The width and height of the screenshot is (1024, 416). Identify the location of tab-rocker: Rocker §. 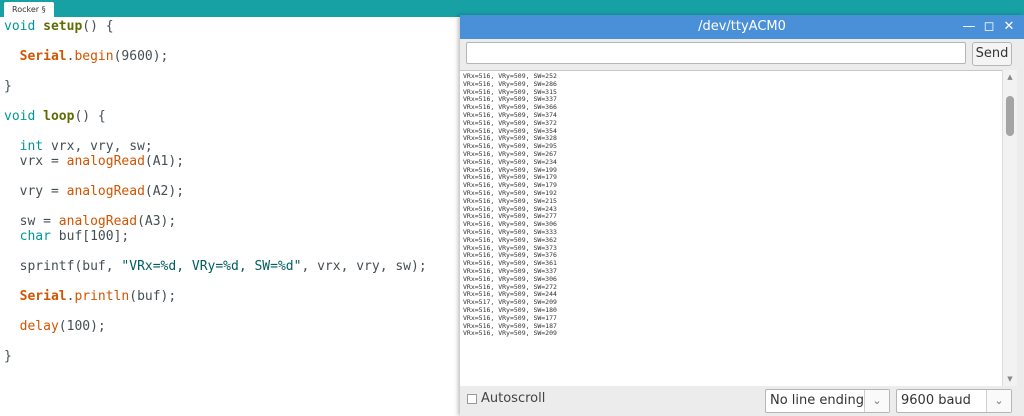
(29, 9).